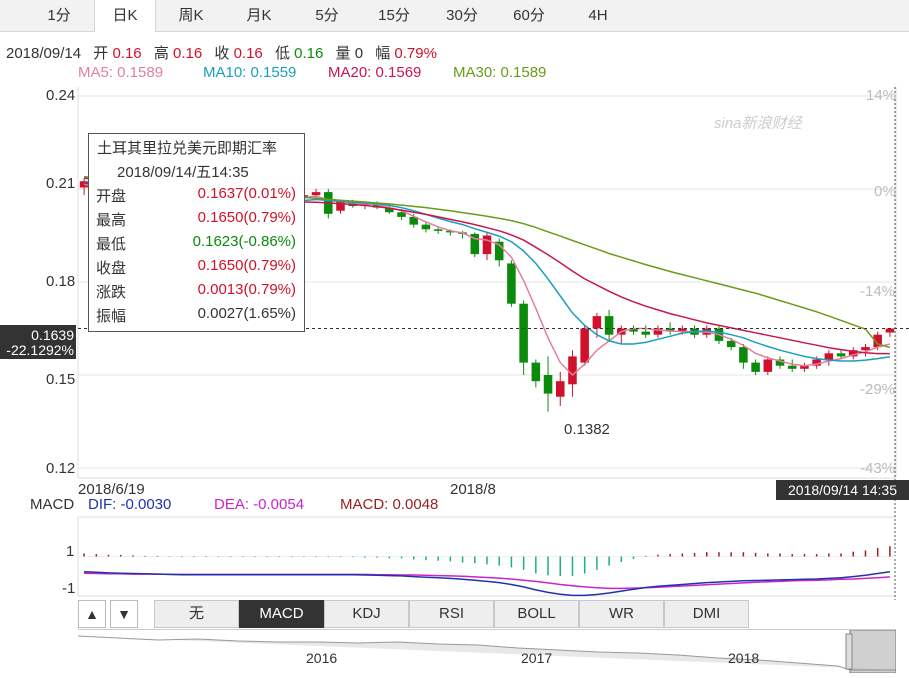  What do you see at coordinates (537, 658) in the screenshot?
I see `navigator-year-2017: 2017` at bounding box center [537, 658].